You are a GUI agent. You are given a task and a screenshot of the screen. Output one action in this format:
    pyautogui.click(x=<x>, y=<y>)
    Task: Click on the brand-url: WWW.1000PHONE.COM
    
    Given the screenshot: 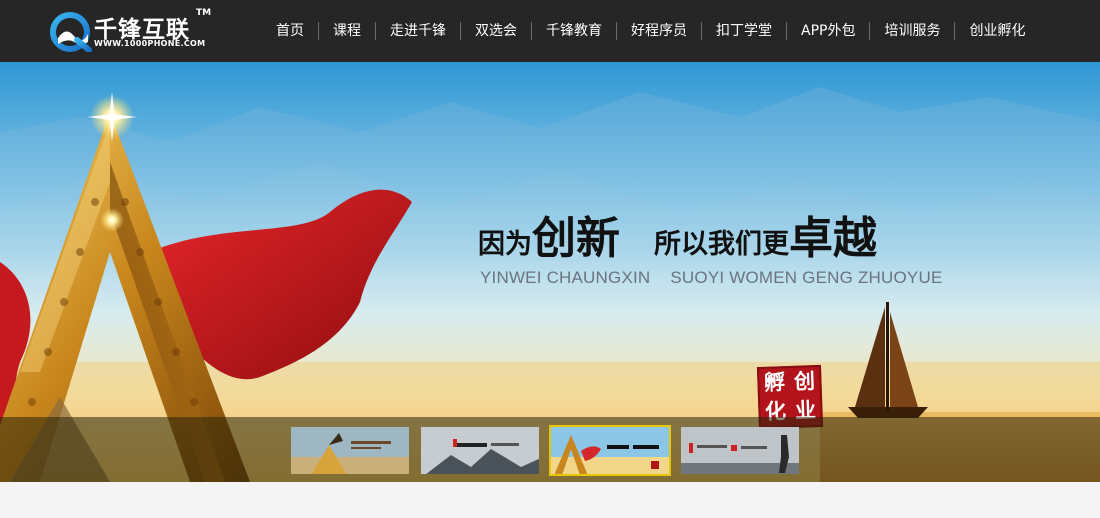 What is the action you would take?
    pyautogui.click(x=150, y=43)
    